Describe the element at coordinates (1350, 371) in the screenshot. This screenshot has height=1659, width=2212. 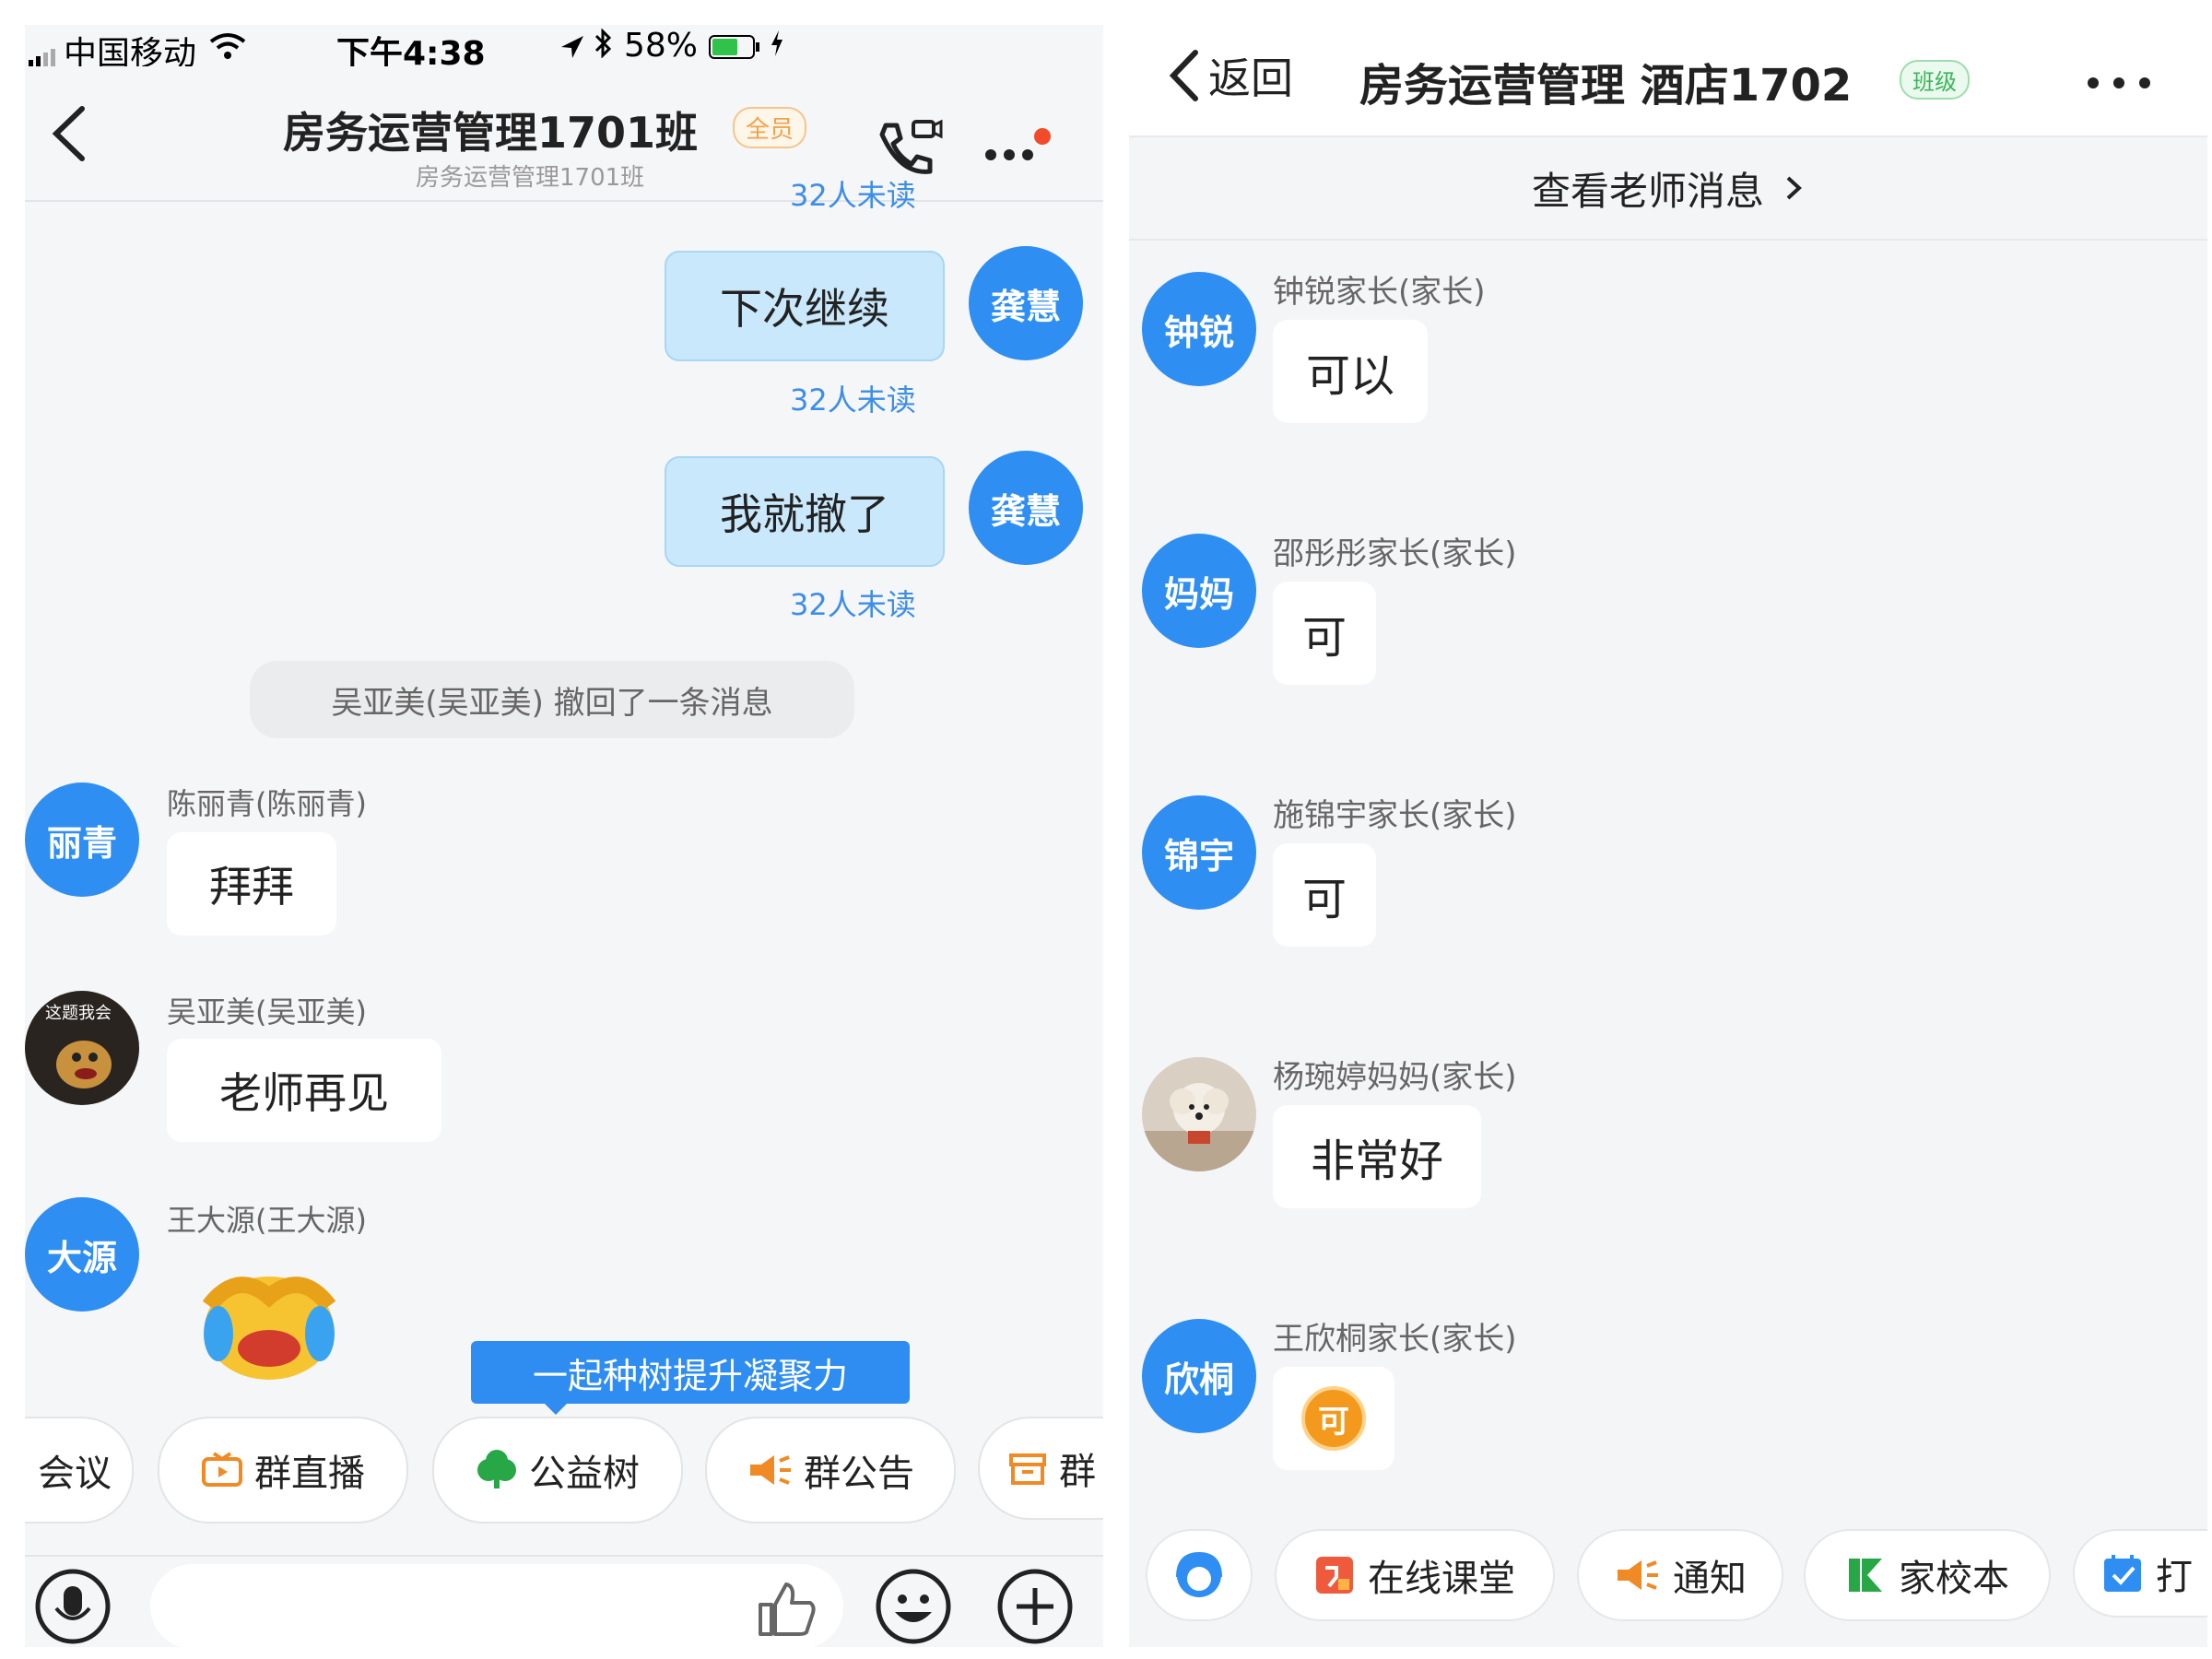
I see `message-bubble: 可以` at that location.